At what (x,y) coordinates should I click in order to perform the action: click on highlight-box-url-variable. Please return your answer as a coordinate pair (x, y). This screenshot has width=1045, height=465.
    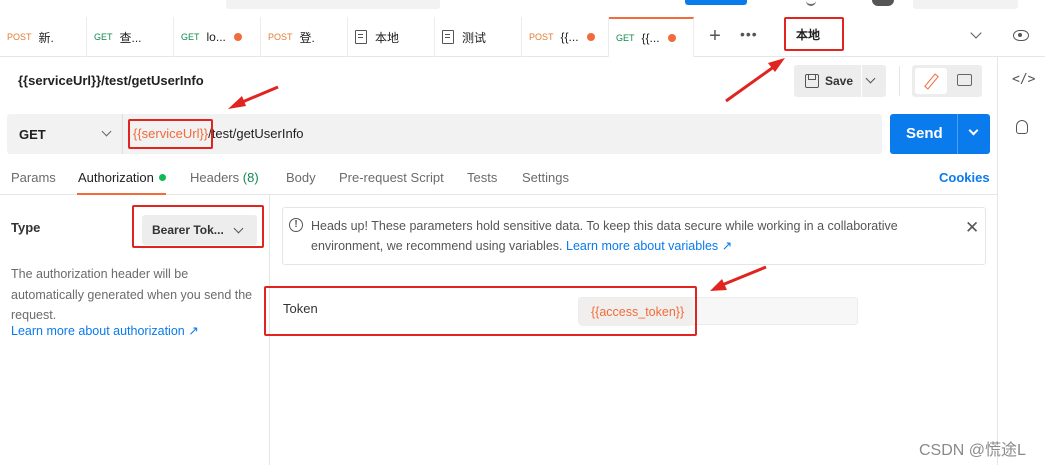
    Looking at the image, I should click on (170, 134).